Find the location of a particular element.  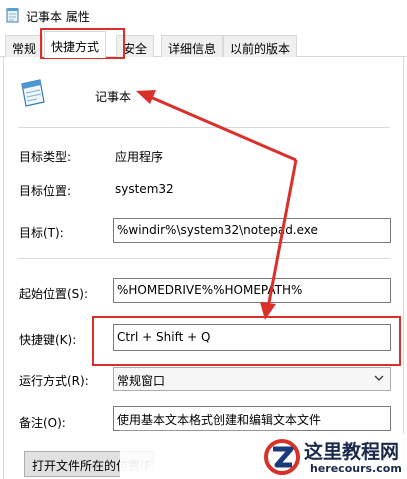

comment-label: 备注(O): is located at coordinates (42, 423).